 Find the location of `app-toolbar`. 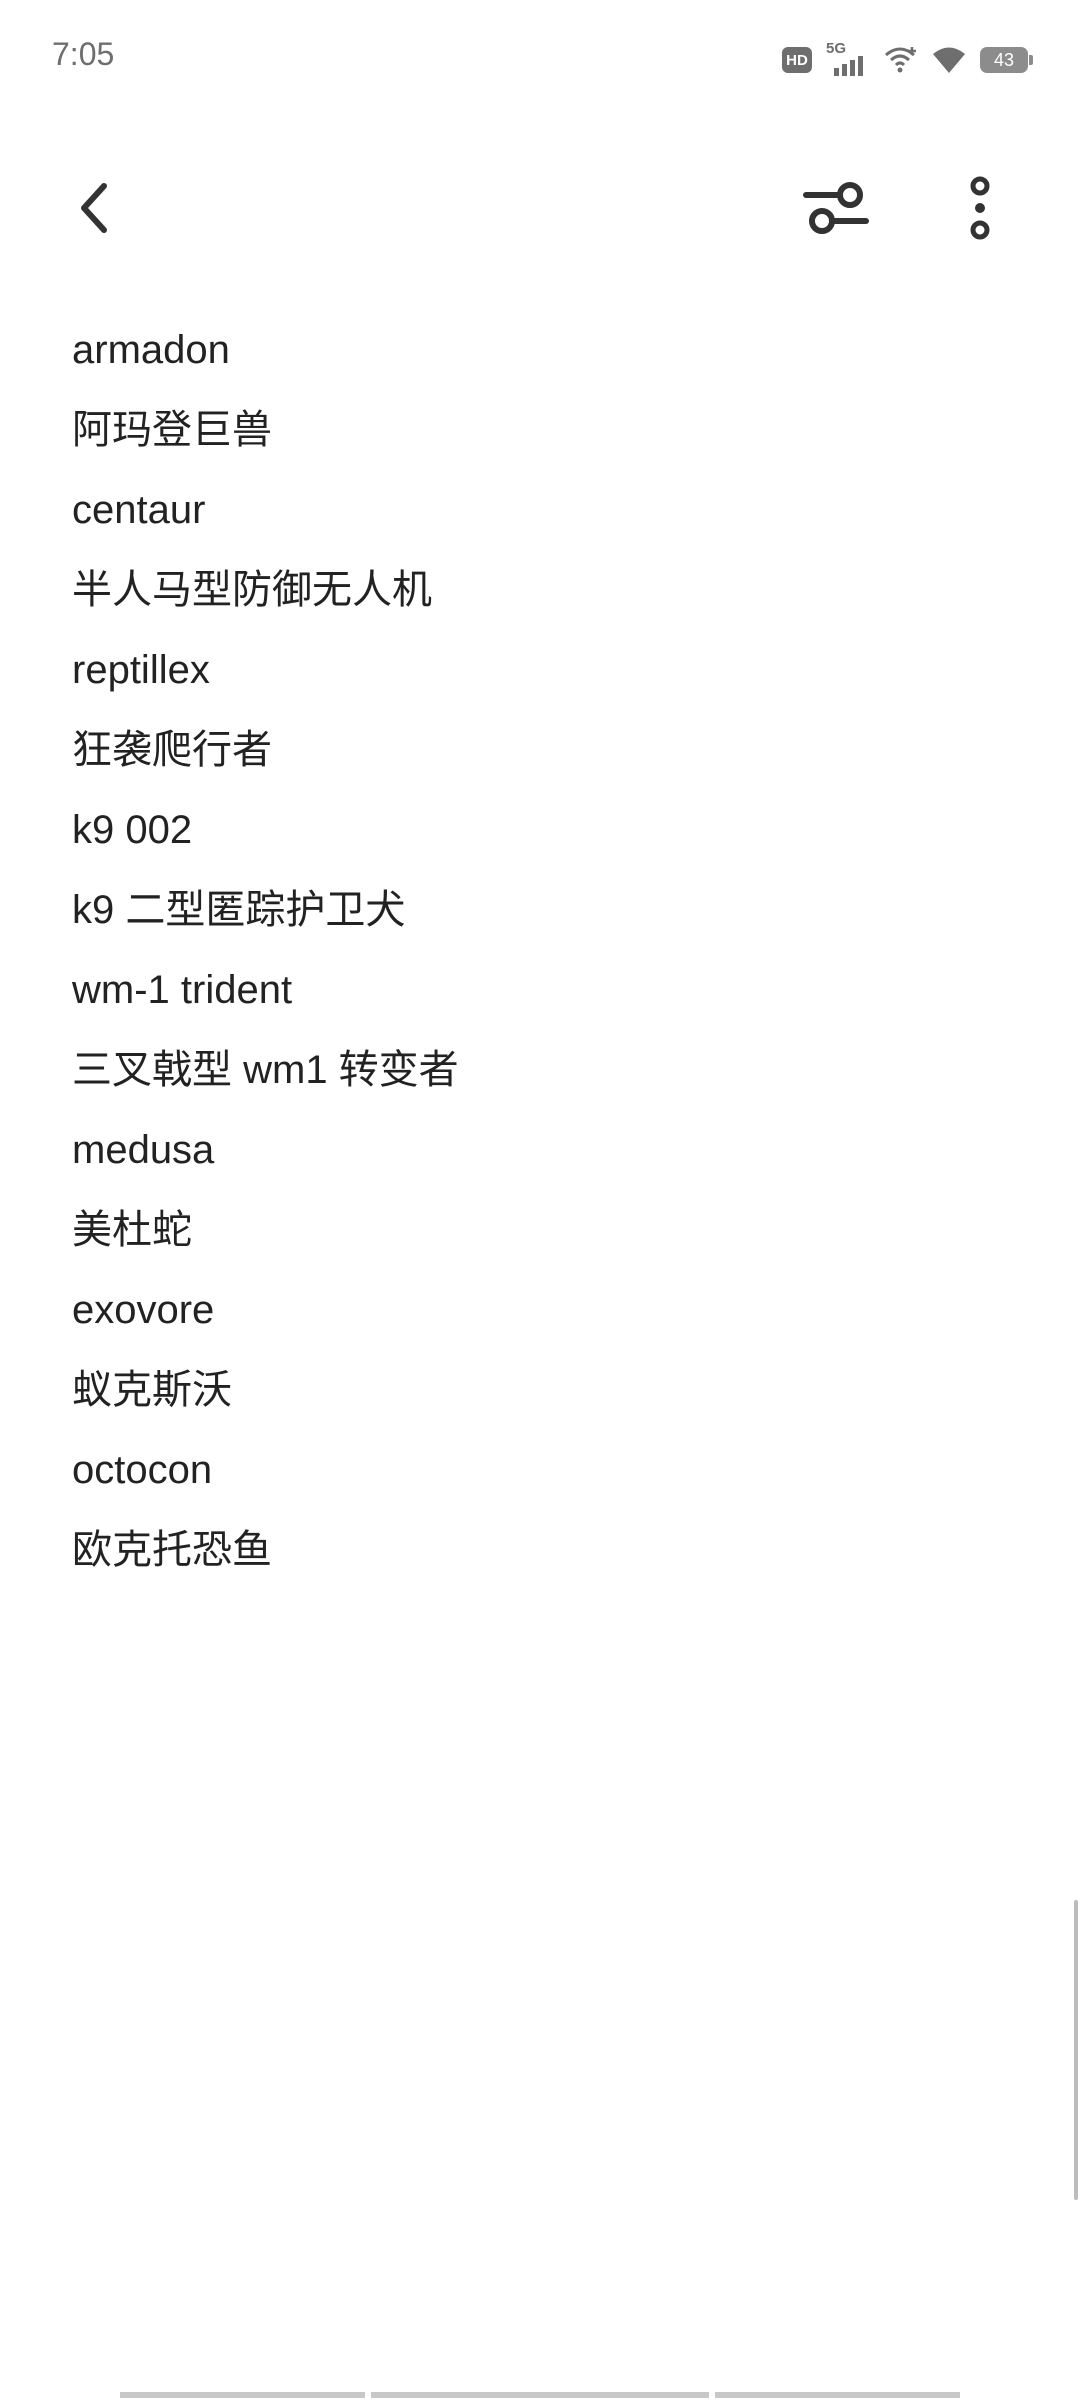

app-toolbar is located at coordinates (540, 205).